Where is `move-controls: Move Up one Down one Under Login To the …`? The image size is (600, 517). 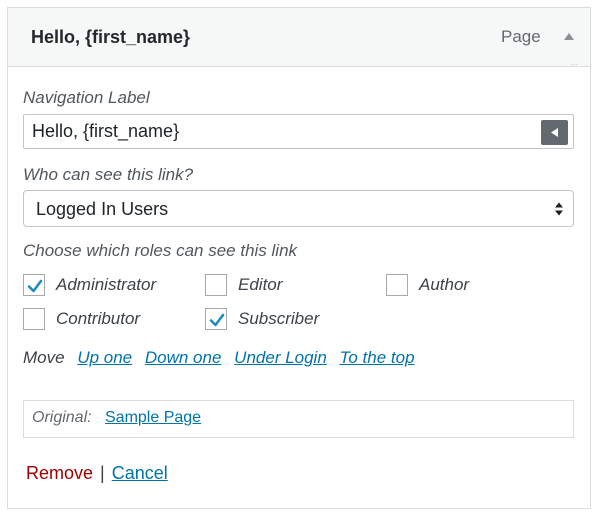 move-controls: Move Up one Down one Under Login To the … is located at coordinates (219, 358).